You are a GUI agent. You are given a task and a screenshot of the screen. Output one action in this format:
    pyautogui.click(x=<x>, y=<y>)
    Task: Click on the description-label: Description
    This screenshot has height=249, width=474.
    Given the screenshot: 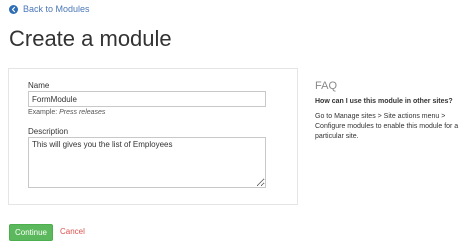 What is the action you would take?
    pyautogui.click(x=48, y=131)
    